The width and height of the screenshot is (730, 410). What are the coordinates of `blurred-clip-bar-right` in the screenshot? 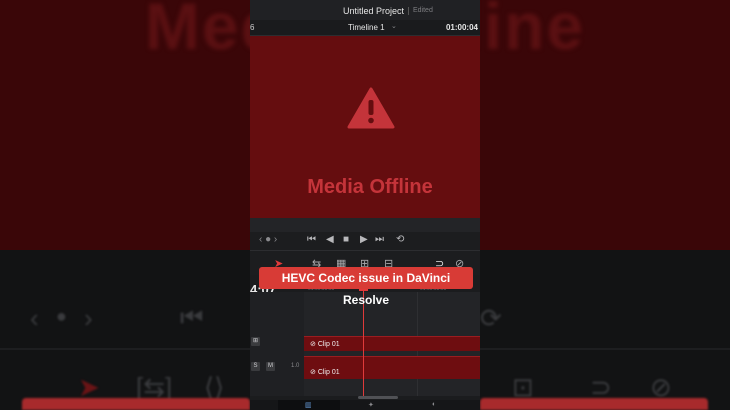 It's located at (594, 404).